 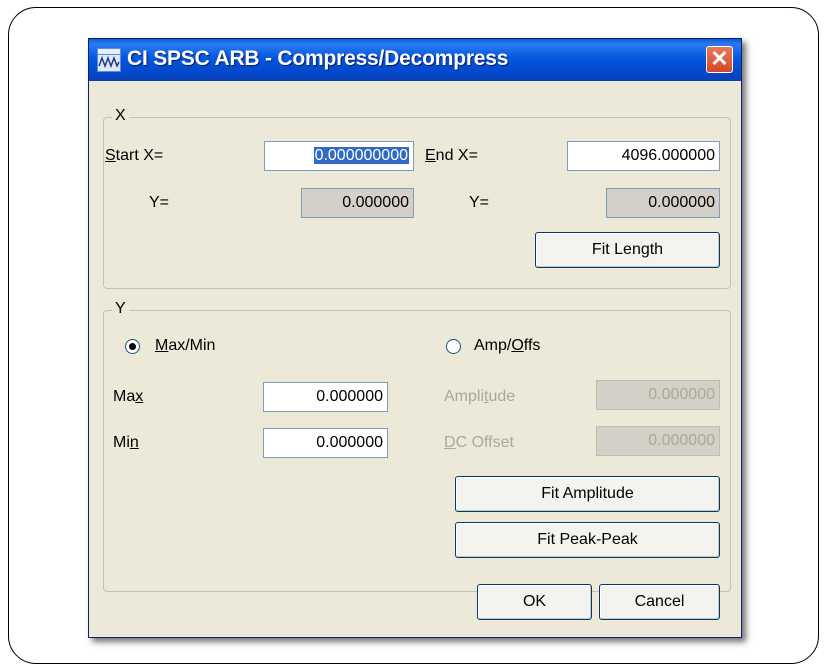 What do you see at coordinates (109, 60) in the screenshot?
I see `waveform-app-icon` at bounding box center [109, 60].